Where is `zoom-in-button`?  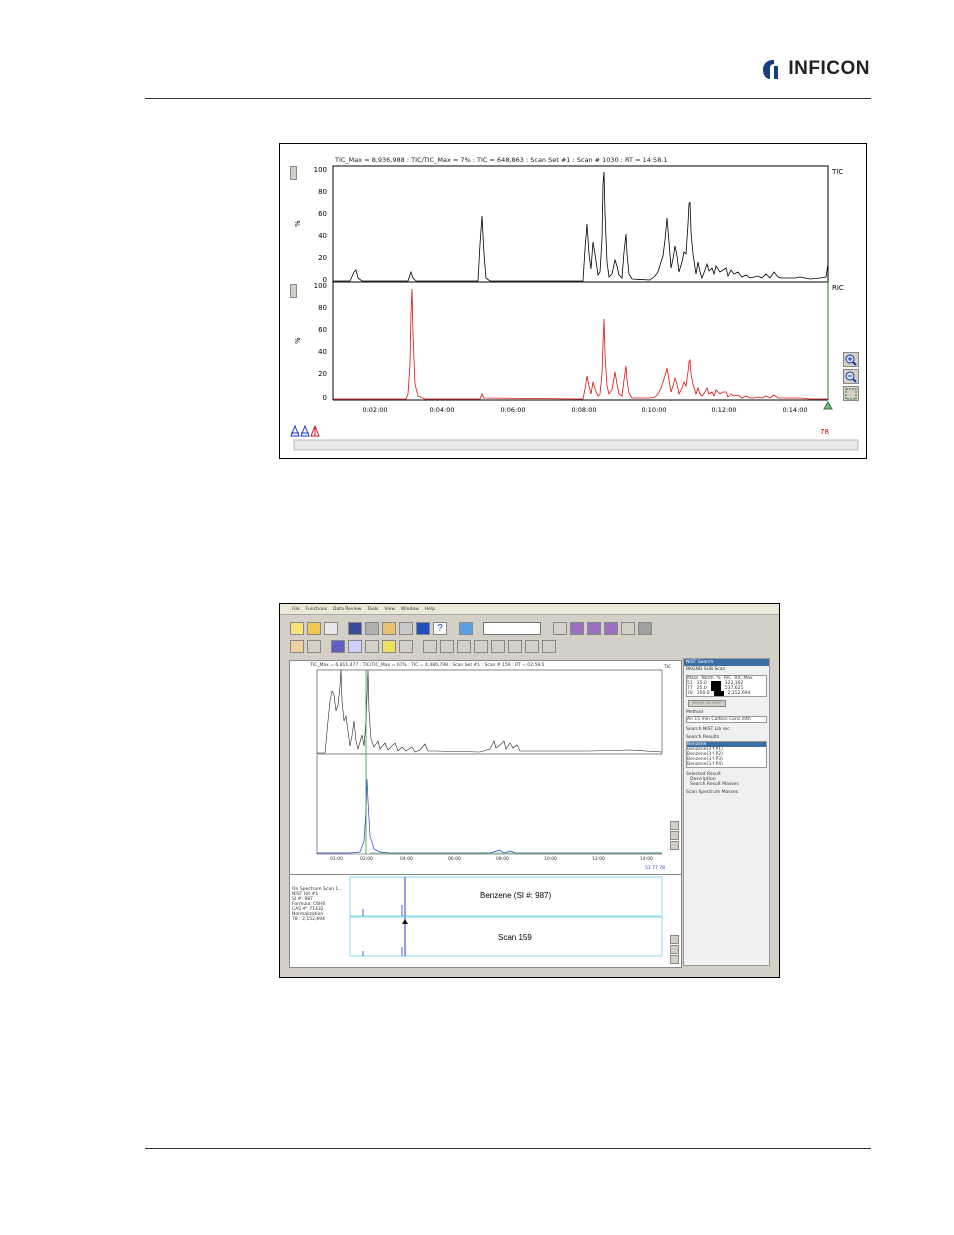 zoom-in-button is located at coordinates (851, 359).